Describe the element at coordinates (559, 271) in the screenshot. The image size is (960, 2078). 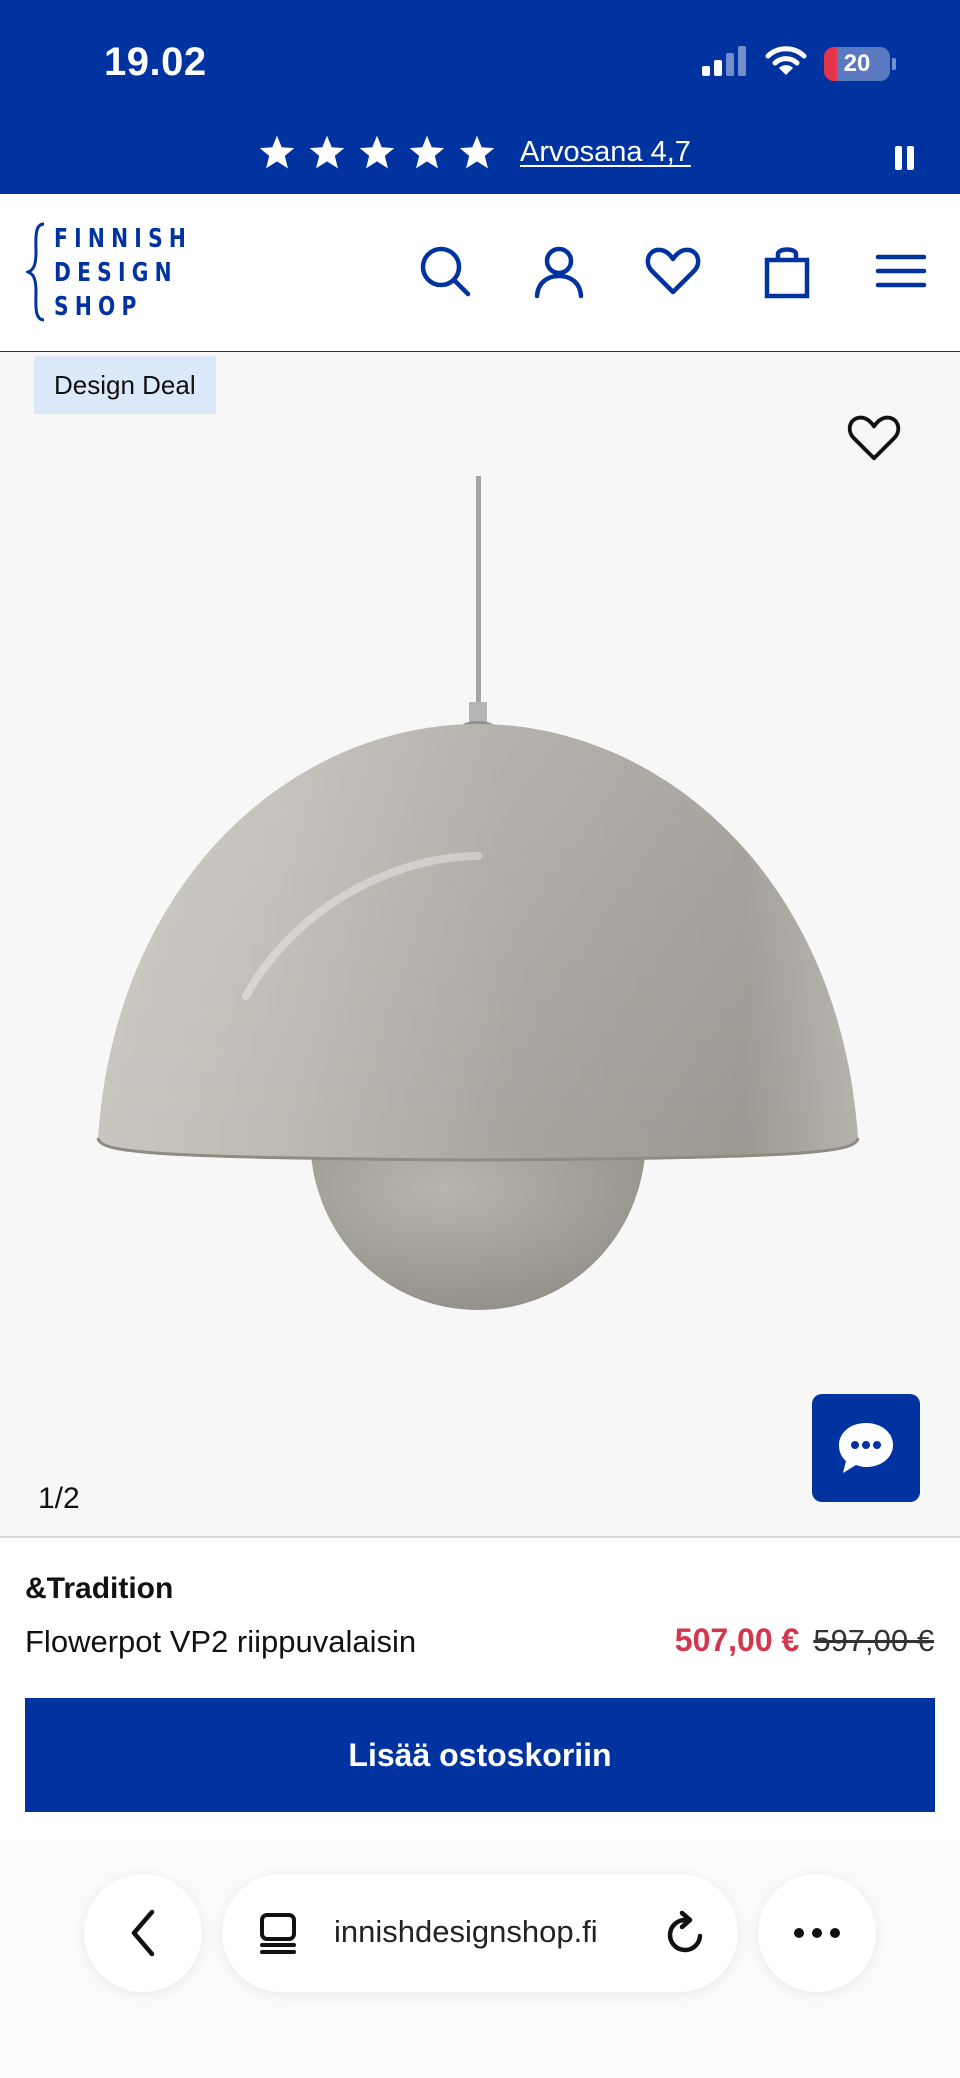
I see `account-icon` at that location.